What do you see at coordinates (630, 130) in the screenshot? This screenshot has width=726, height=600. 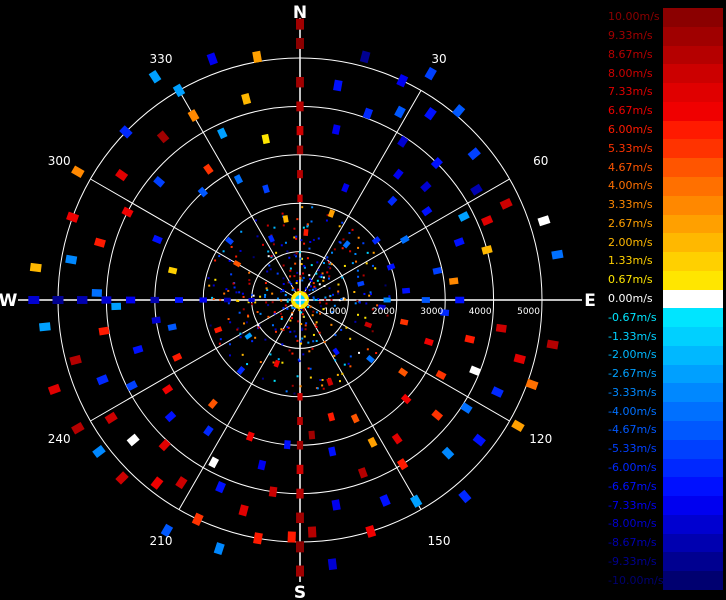 I see `colorbar-label: 6.00m/s` at bounding box center [630, 130].